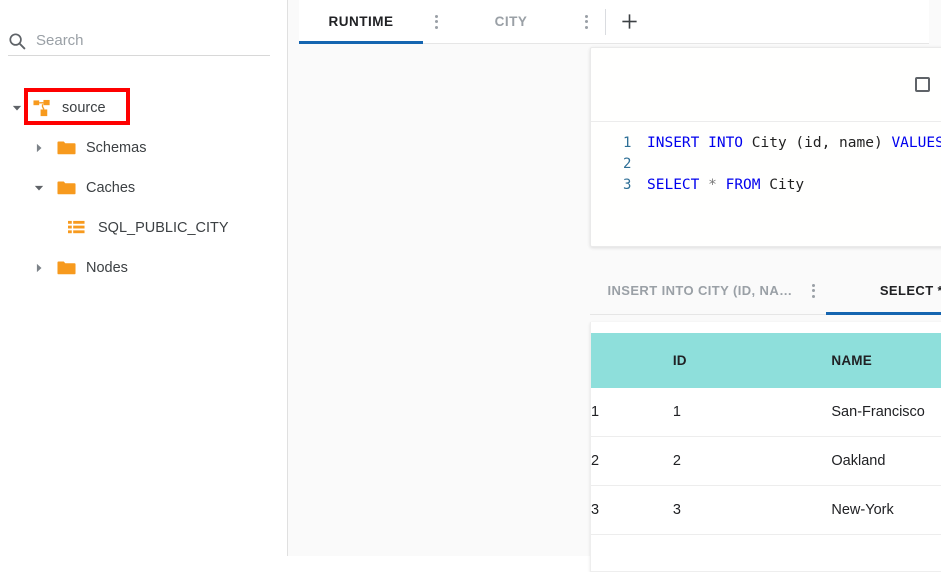 Image resolution: width=941 pixels, height=572 pixels. Describe the element at coordinates (42, 108) in the screenshot. I see `cluster-icon` at that location.